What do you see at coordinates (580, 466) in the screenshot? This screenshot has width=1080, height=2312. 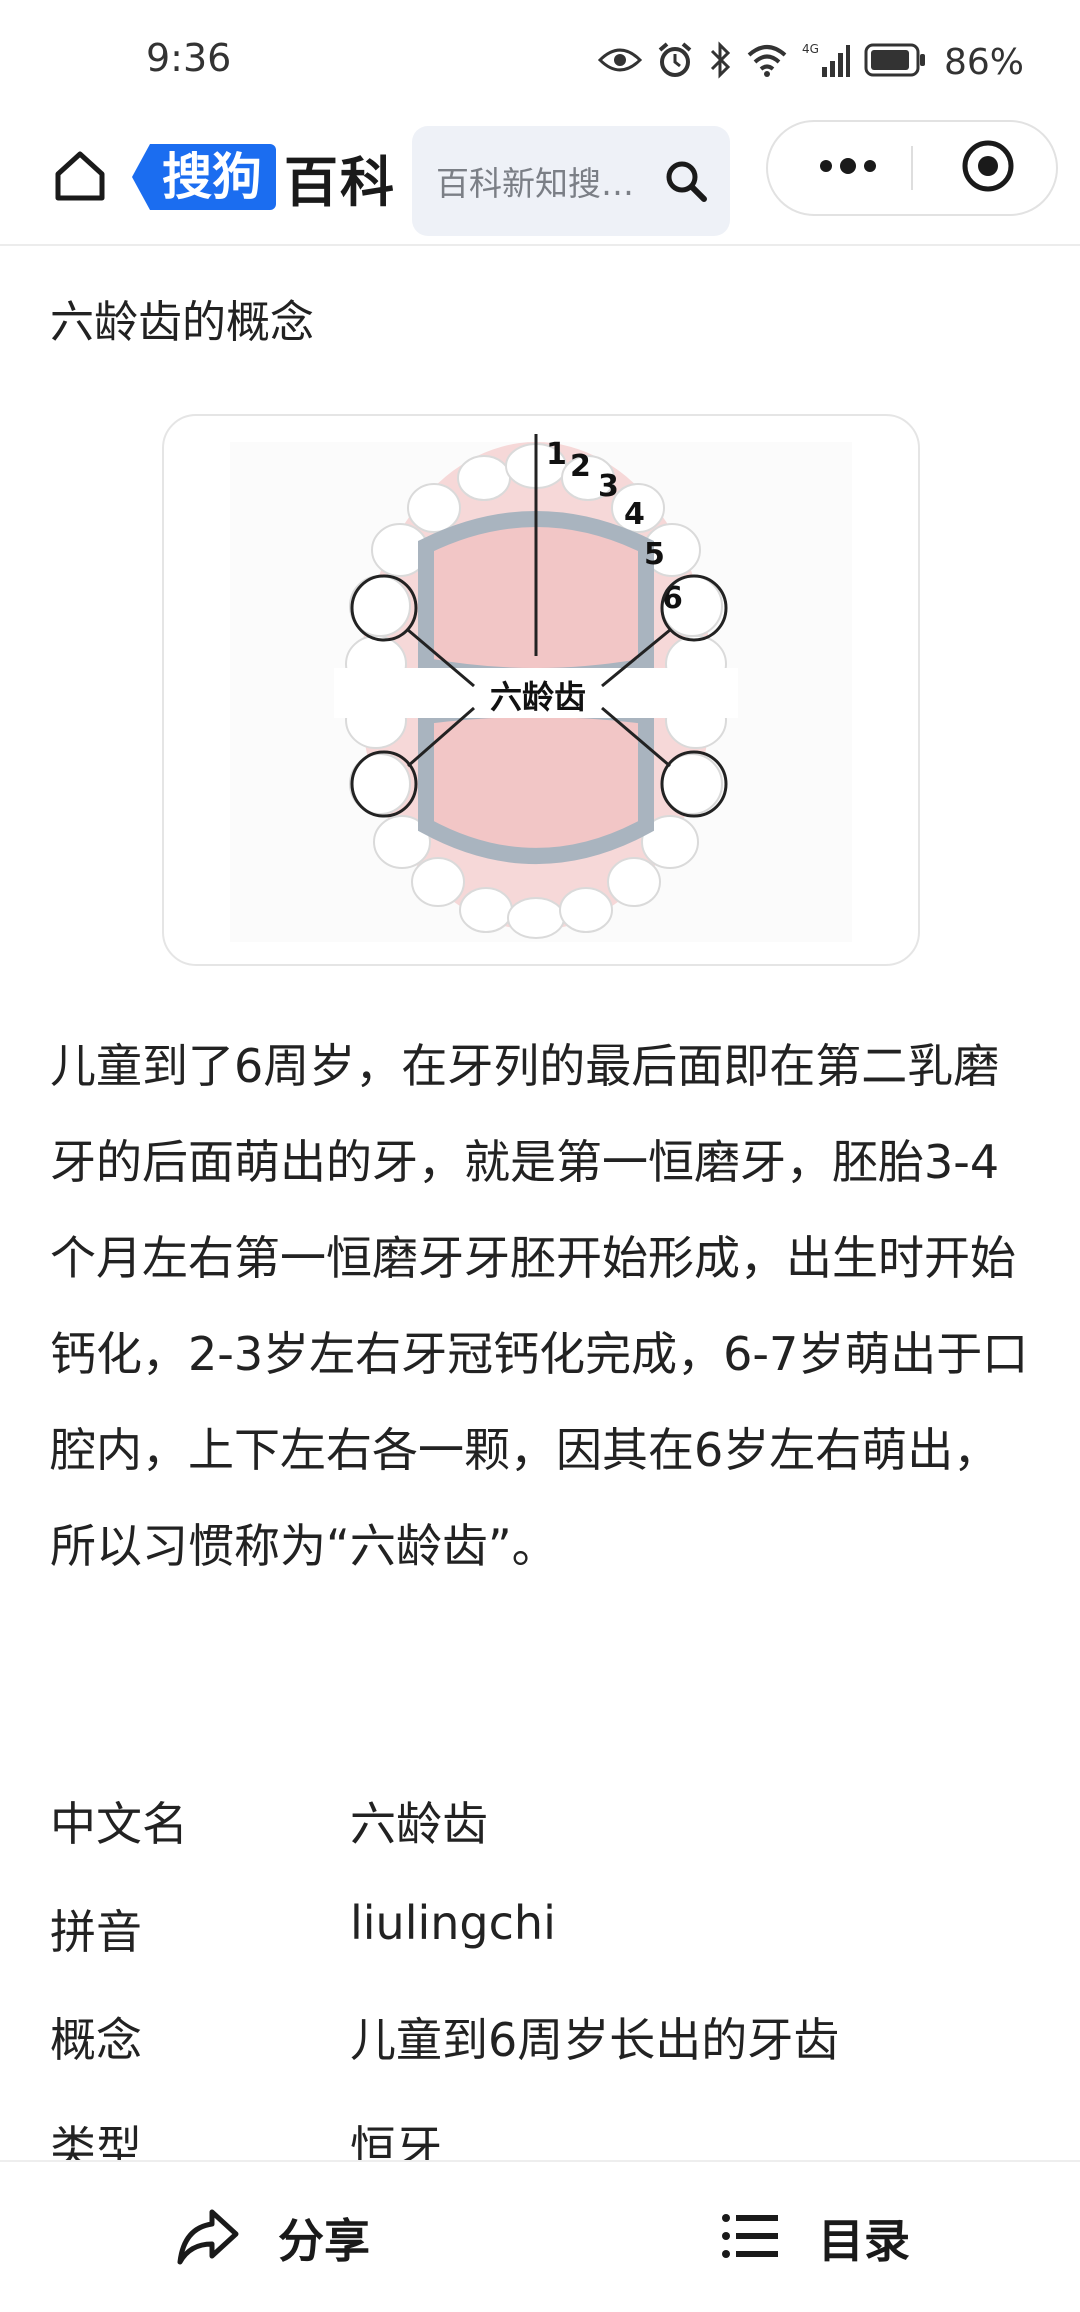 I see `tooth-number-2: 2` at bounding box center [580, 466].